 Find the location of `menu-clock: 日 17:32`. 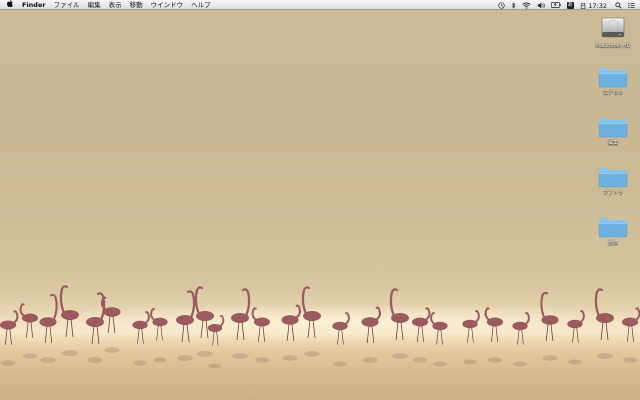

menu-clock: 日 17:32 is located at coordinates (594, 5).